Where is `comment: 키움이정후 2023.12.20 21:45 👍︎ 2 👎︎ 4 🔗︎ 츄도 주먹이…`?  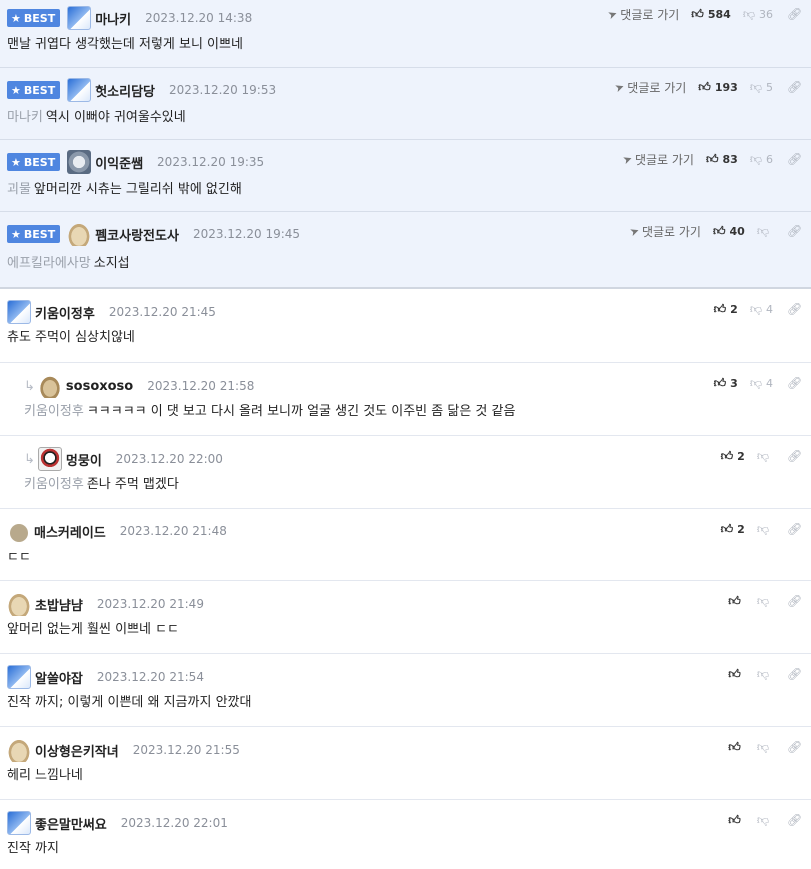 comment: 키움이정후 2023.12.20 21:45 👍︎ 2 👎︎ 4 🔗︎ 츄도 주먹이… is located at coordinates (405, 326).